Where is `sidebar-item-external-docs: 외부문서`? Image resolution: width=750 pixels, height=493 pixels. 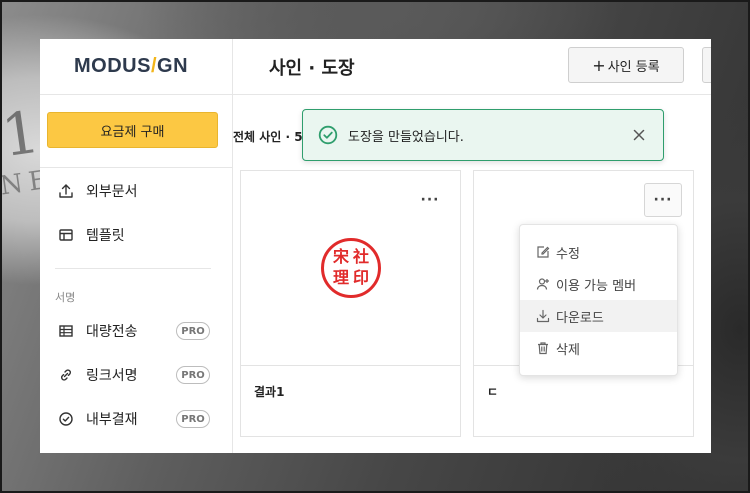
sidebar-item-external-docs: 외부문서 is located at coordinates (136, 191).